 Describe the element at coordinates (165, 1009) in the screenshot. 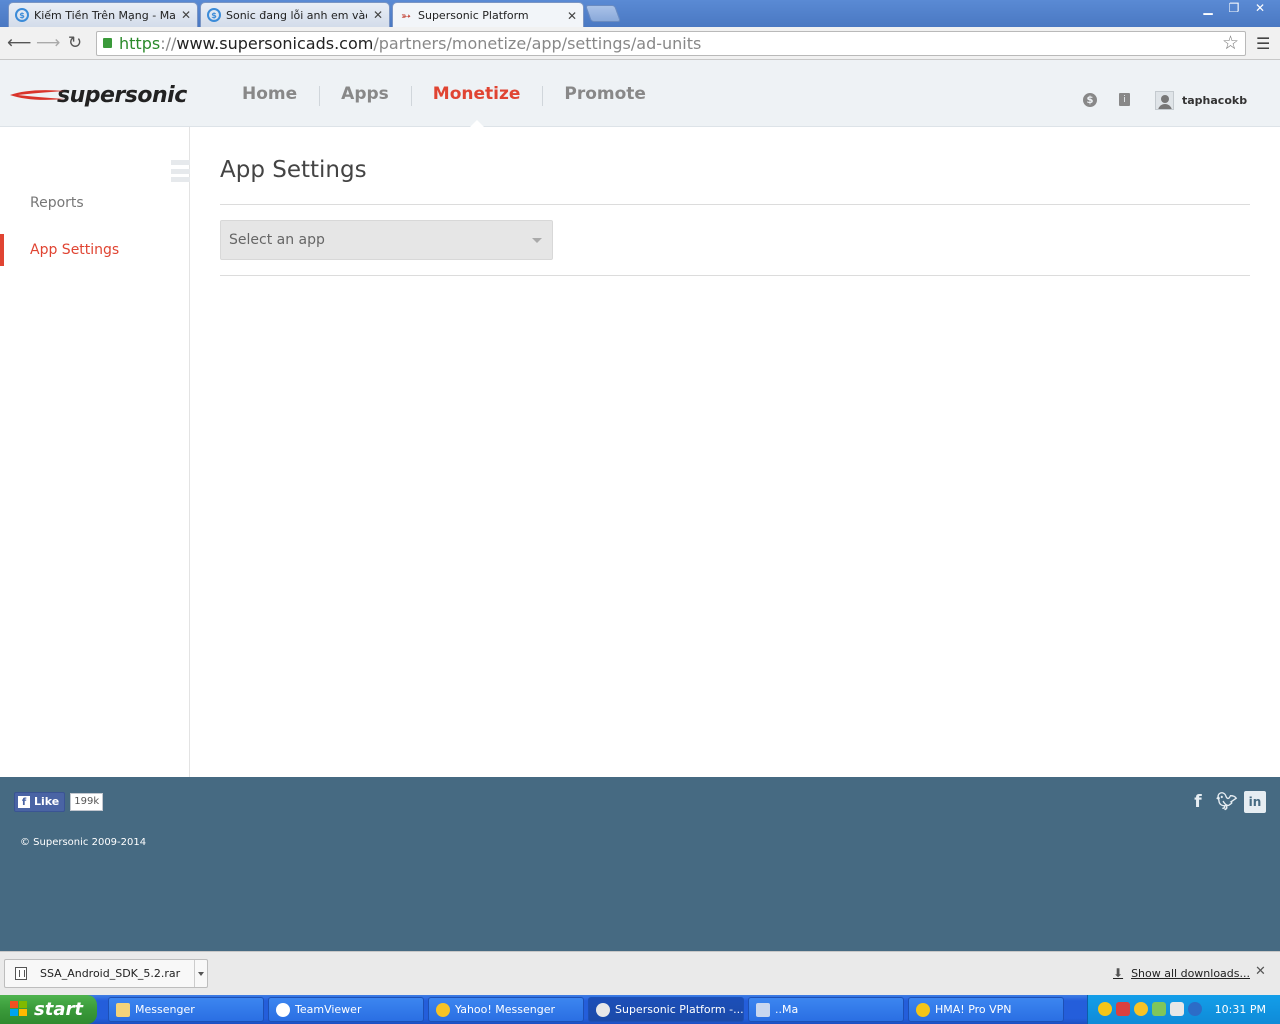

I see `taskbar-item-label: Messenger` at that location.